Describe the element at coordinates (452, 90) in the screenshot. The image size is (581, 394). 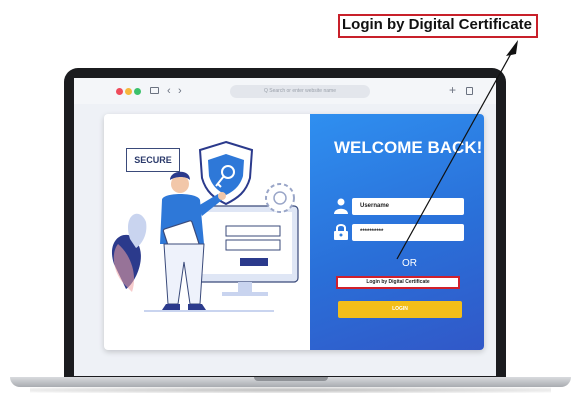
I see `new-tab-icon: +` at that location.